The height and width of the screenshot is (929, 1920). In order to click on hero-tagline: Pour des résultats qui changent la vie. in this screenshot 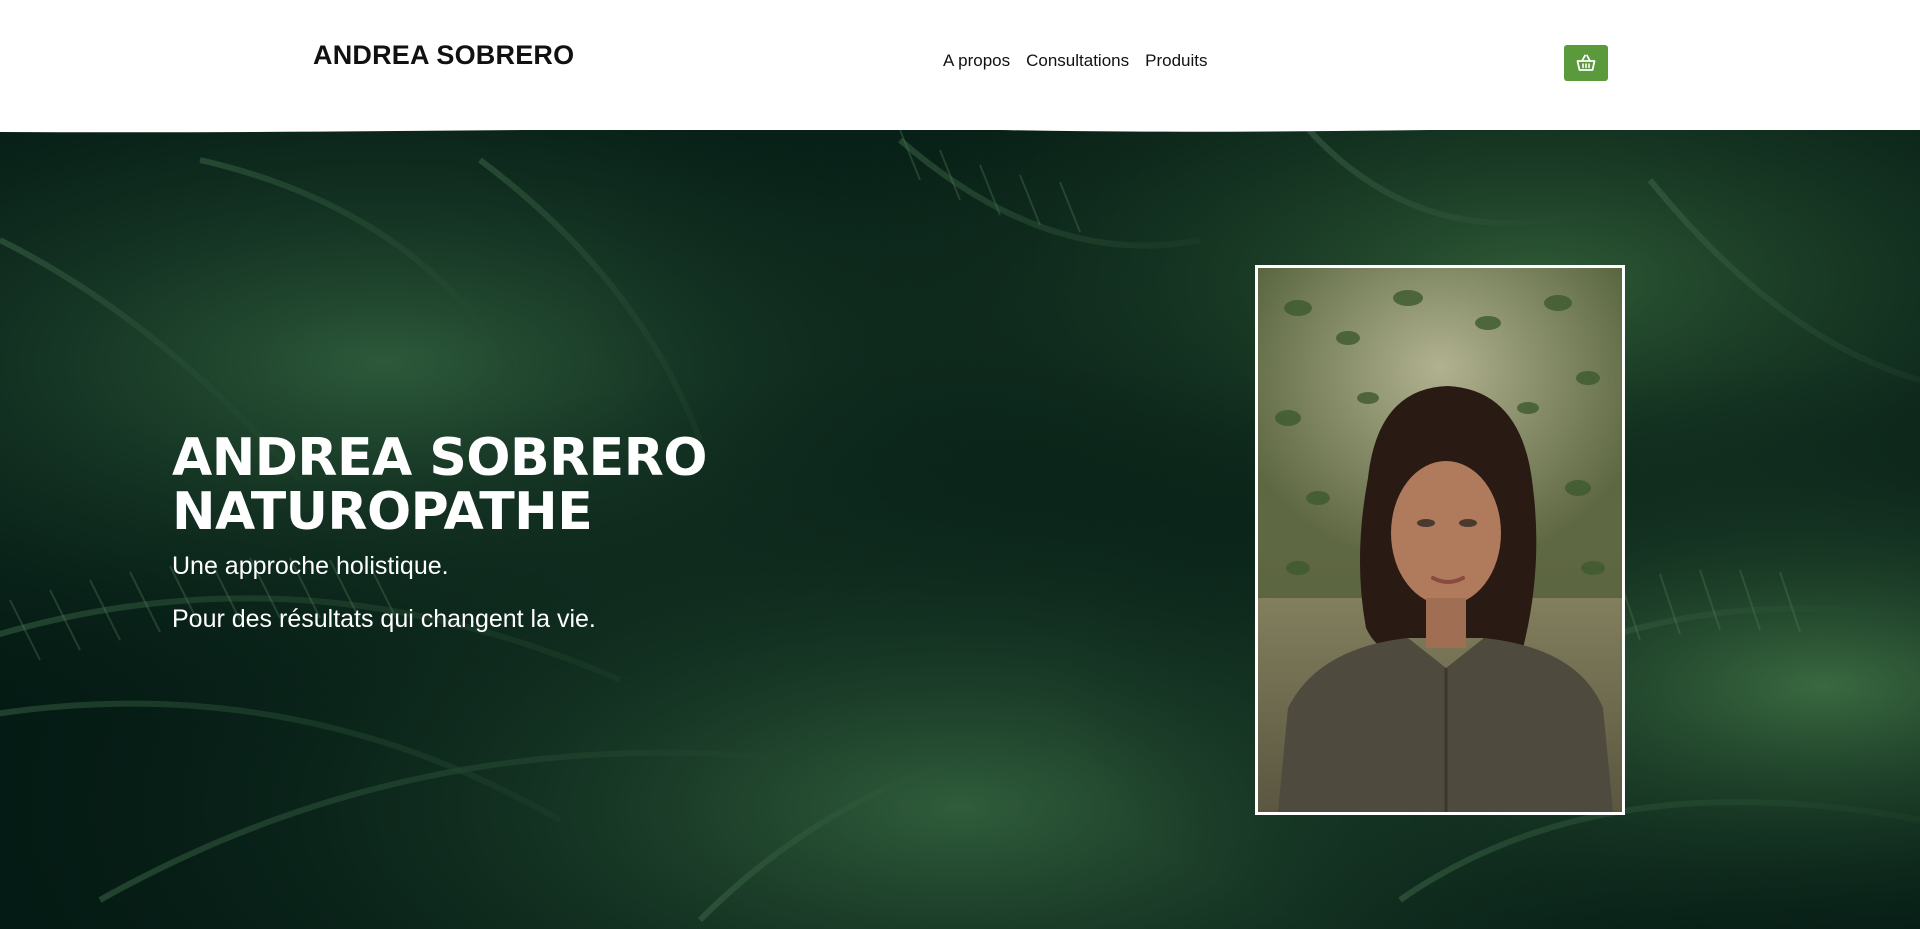, I will do `click(384, 619)`.